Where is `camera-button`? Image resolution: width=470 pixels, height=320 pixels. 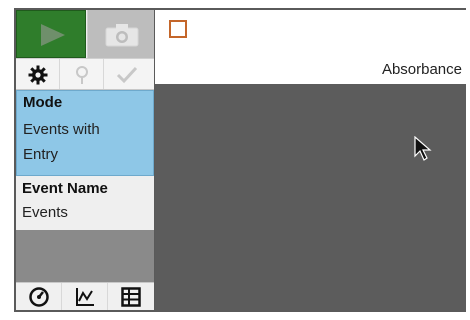 camera-button is located at coordinates (120, 34).